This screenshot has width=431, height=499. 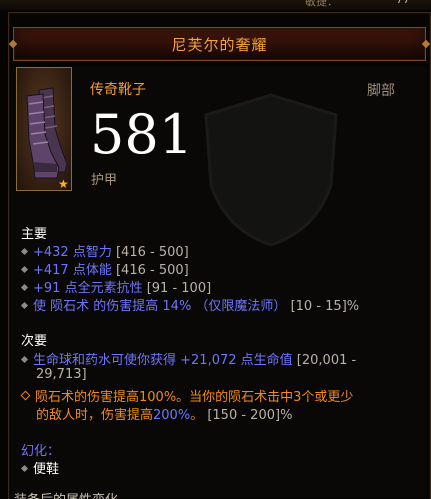 What do you see at coordinates (63, 184) in the screenshot?
I see `legendary-star-icon: ★` at bounding box center [63, 184].